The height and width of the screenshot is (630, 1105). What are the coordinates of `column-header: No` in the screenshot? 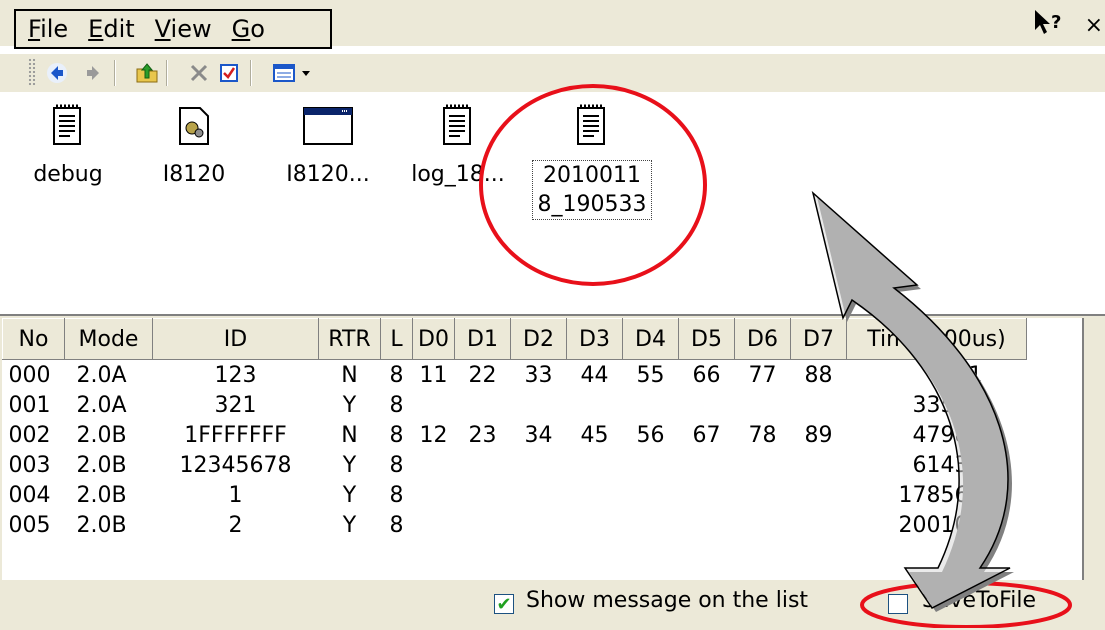 It's located at (33, 339).